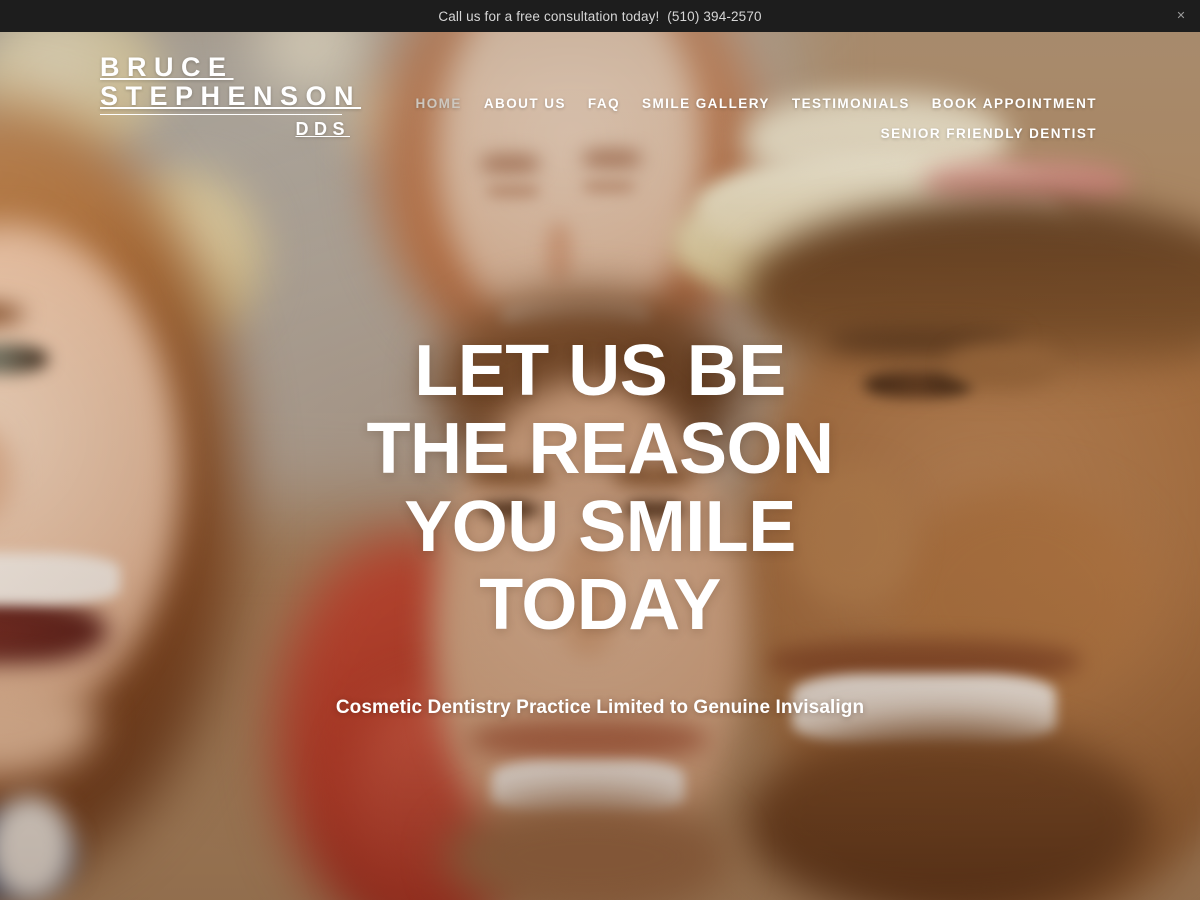 This screenshot has height=900, width=1200. I want to click on nav-item-home: HOME, so click(439, 103).